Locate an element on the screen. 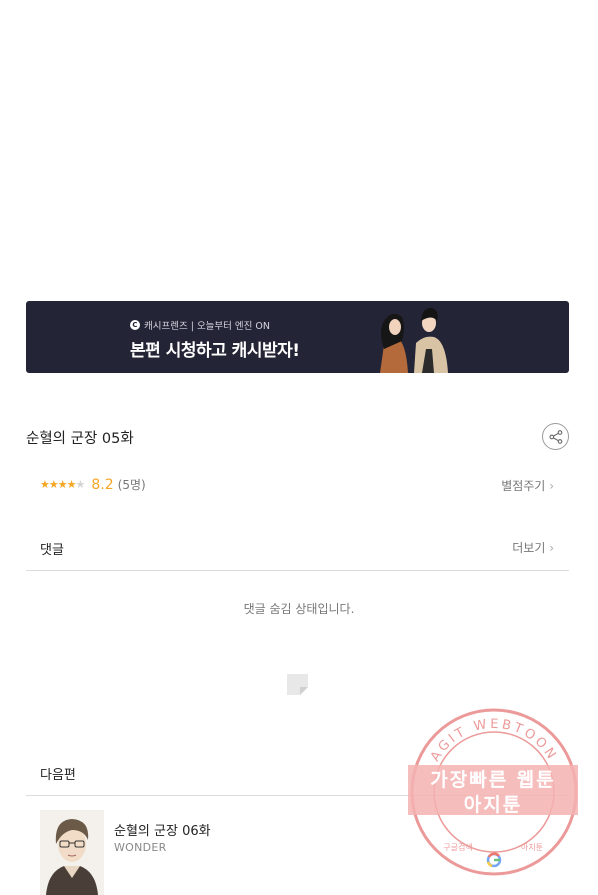  watermark-bottom-left: 구글검색 is located at coordinates (457, 847).